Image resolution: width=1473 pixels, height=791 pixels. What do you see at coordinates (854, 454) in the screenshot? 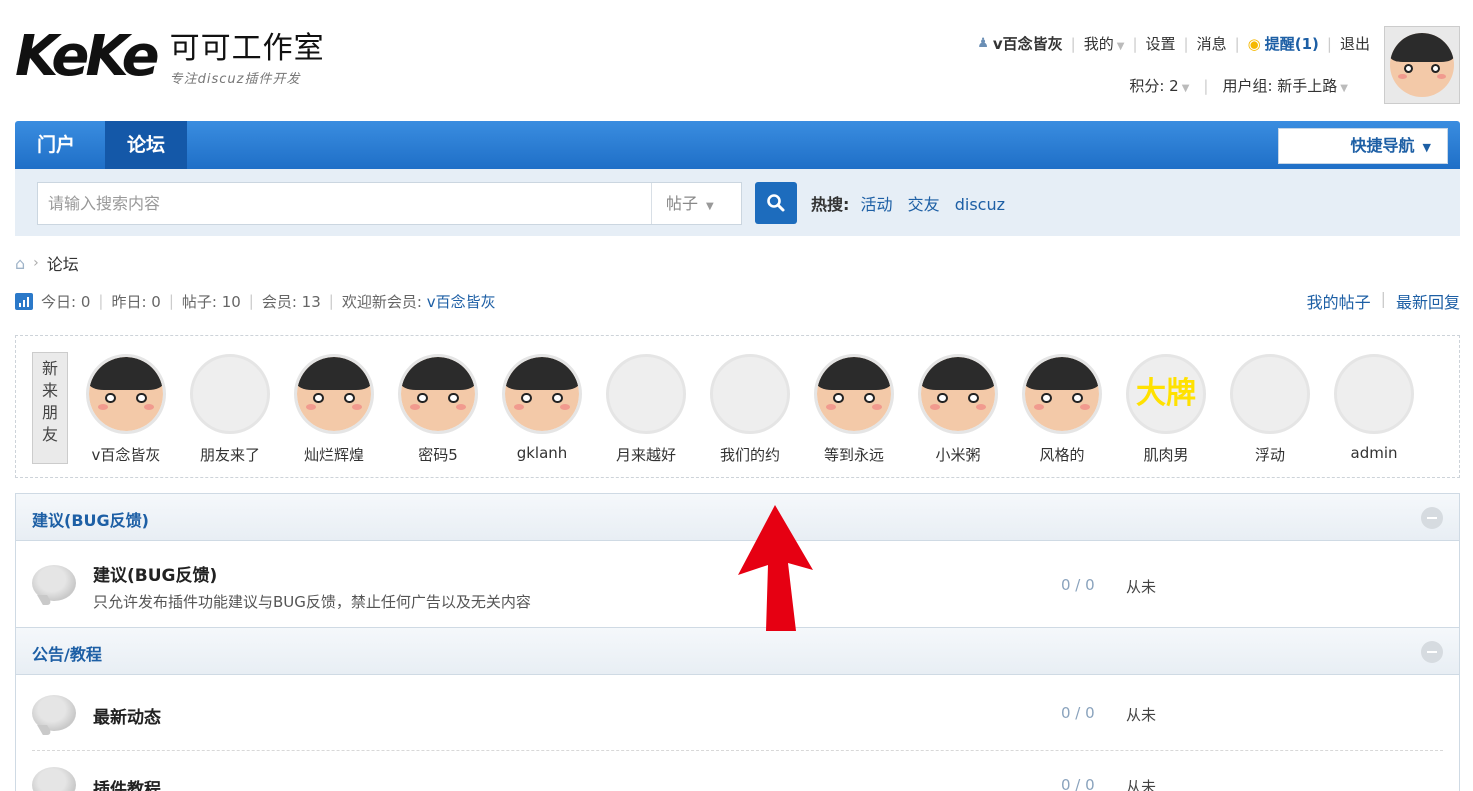
I see `friend-name: 等到永远` at bounding box center [854, 454].